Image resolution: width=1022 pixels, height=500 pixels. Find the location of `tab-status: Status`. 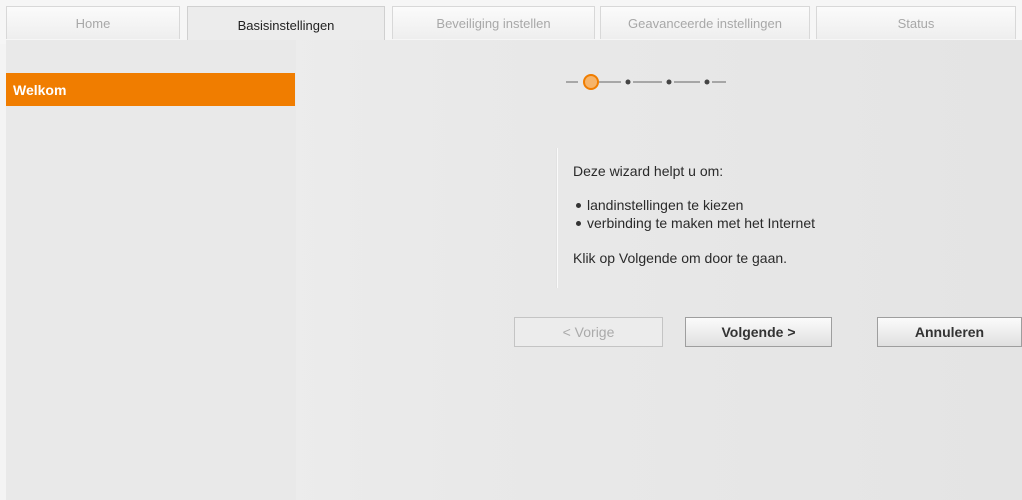

tab-status: Status is located at coordinates (916, 22).